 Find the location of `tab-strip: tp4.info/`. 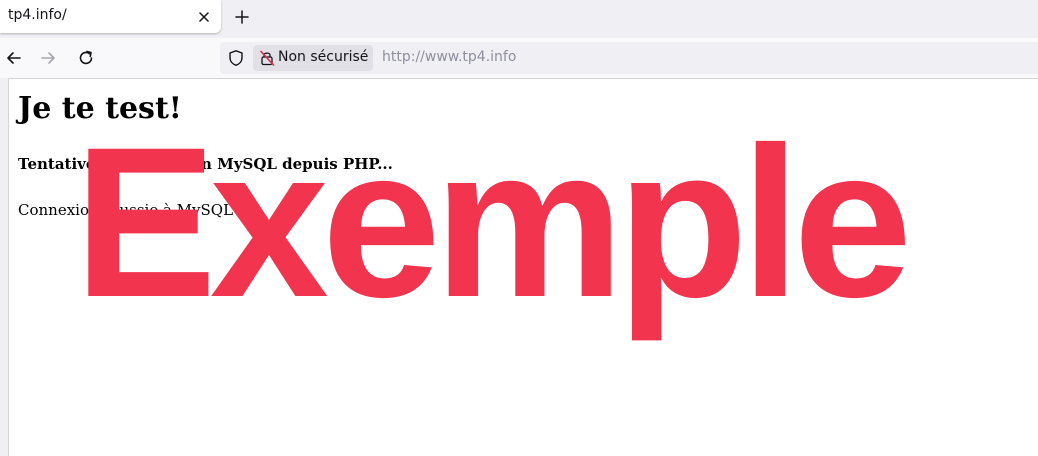

tab-strip: tp4.info/ is located at coordinates (519, 19).